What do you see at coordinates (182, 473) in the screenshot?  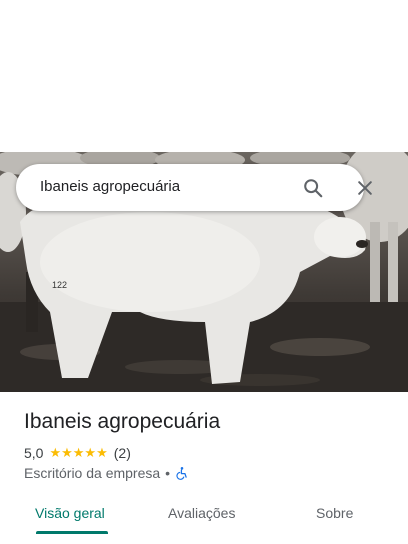 I see `wheelchair-icon` at bounding box center [182, 473].